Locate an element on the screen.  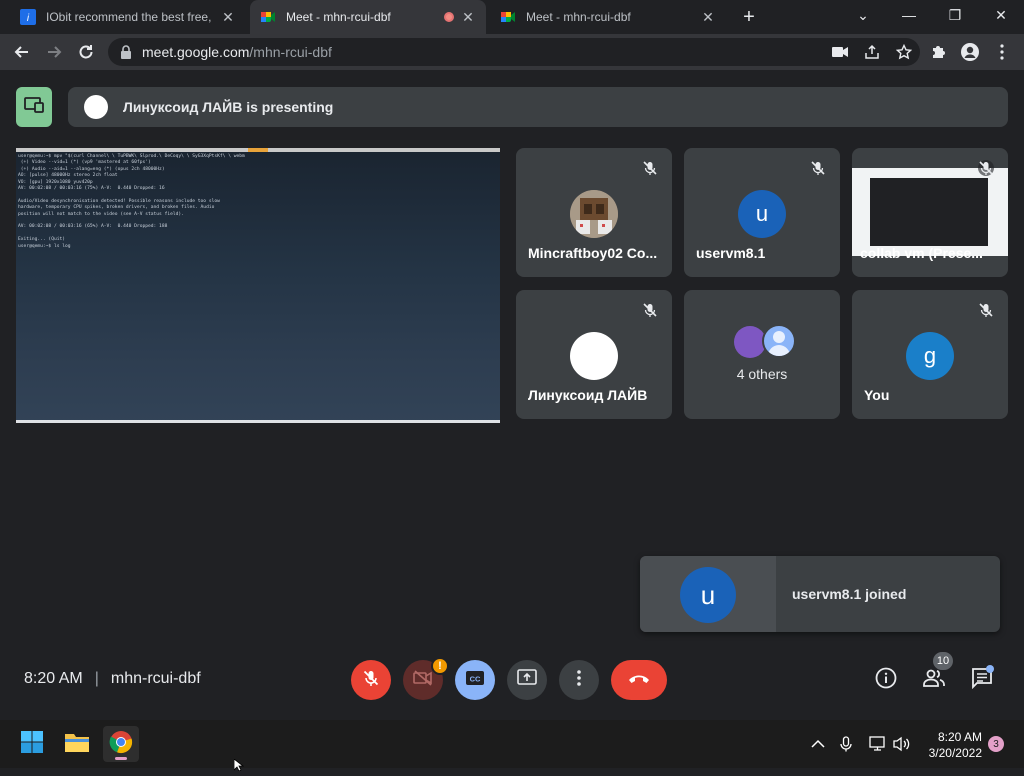
folder-icon is located at coordinates (77, 744).